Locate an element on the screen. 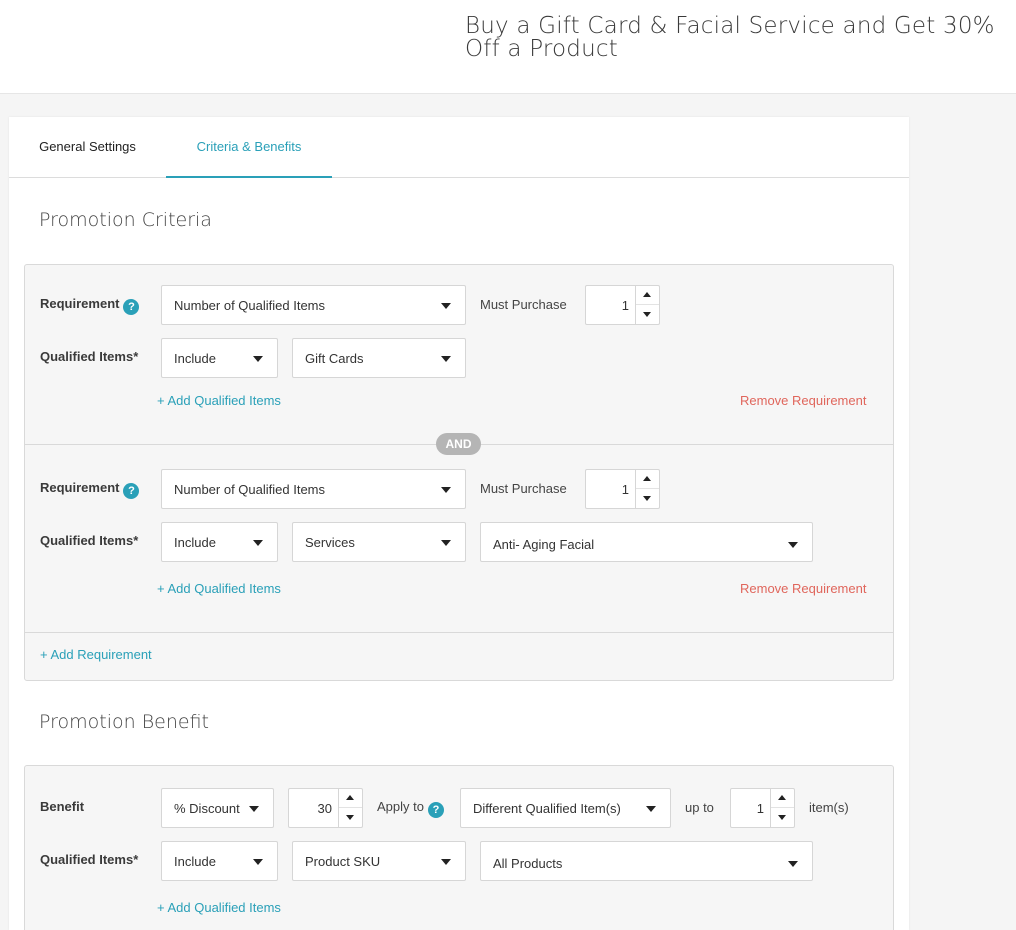 Image resolution: width=1016 pixels, height=930 pixels. requirement-type-select-2: Number of Qualified Items is located at coordinates (313, 489).